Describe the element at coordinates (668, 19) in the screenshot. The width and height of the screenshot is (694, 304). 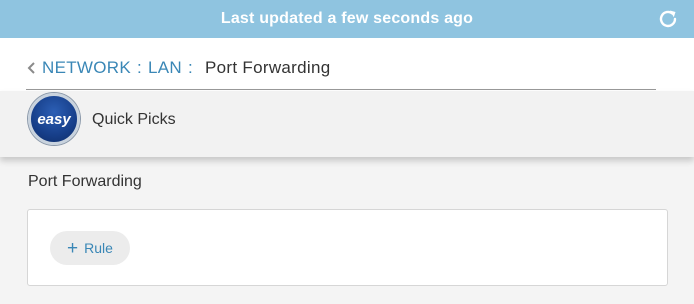
I see `refresh-icon` at that location.